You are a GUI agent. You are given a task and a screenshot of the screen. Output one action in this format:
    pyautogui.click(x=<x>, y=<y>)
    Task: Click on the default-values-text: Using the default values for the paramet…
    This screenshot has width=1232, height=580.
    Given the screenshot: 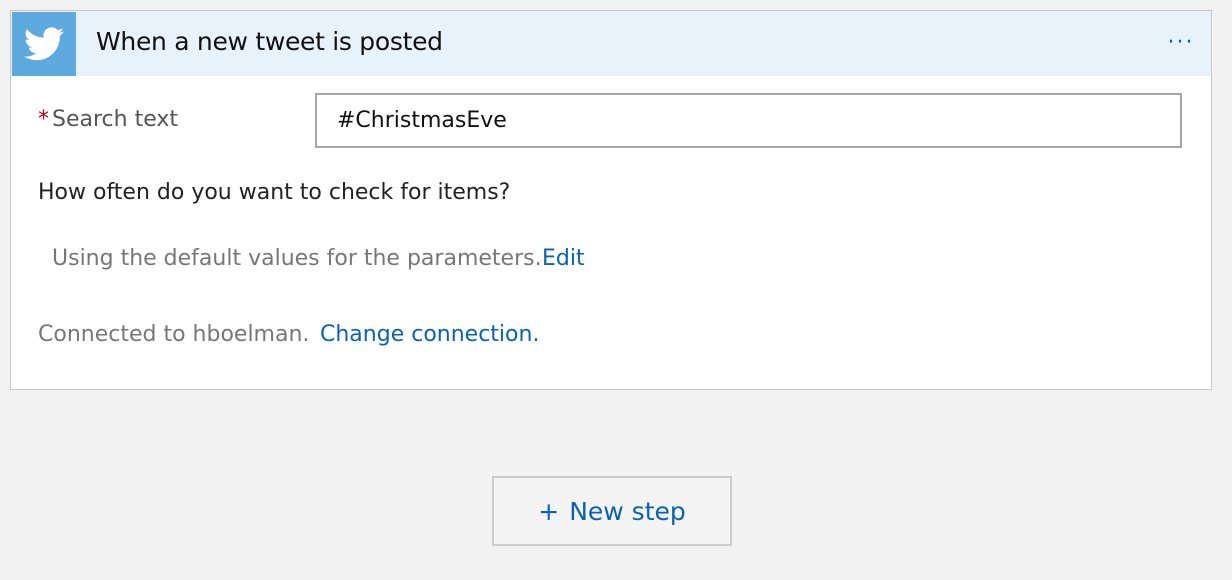 What is the action you would take?
    pyautogui.click(x=297, y=258)
    